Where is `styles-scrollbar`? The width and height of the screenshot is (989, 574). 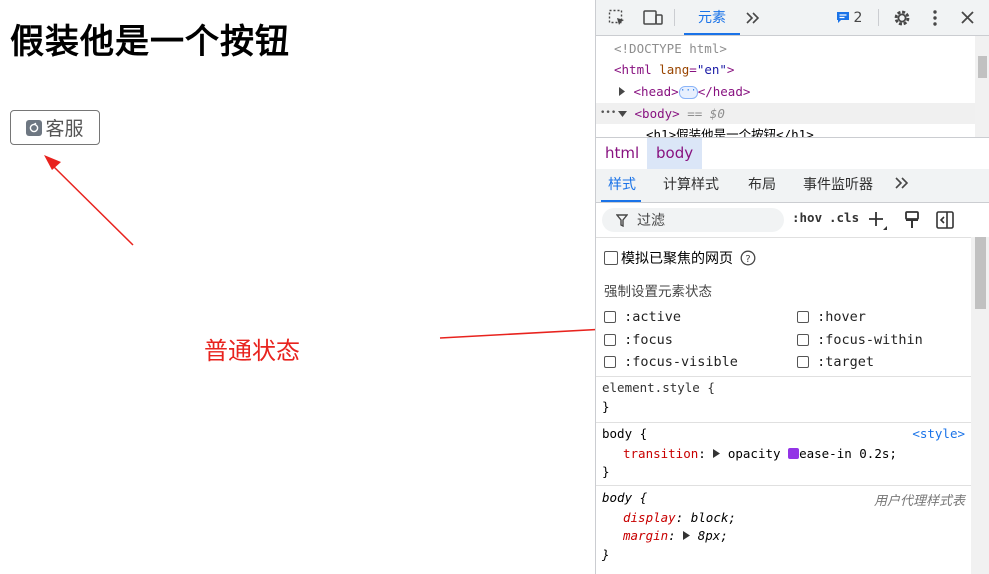 styles-scrollbar is located at coordinates (980, 405).